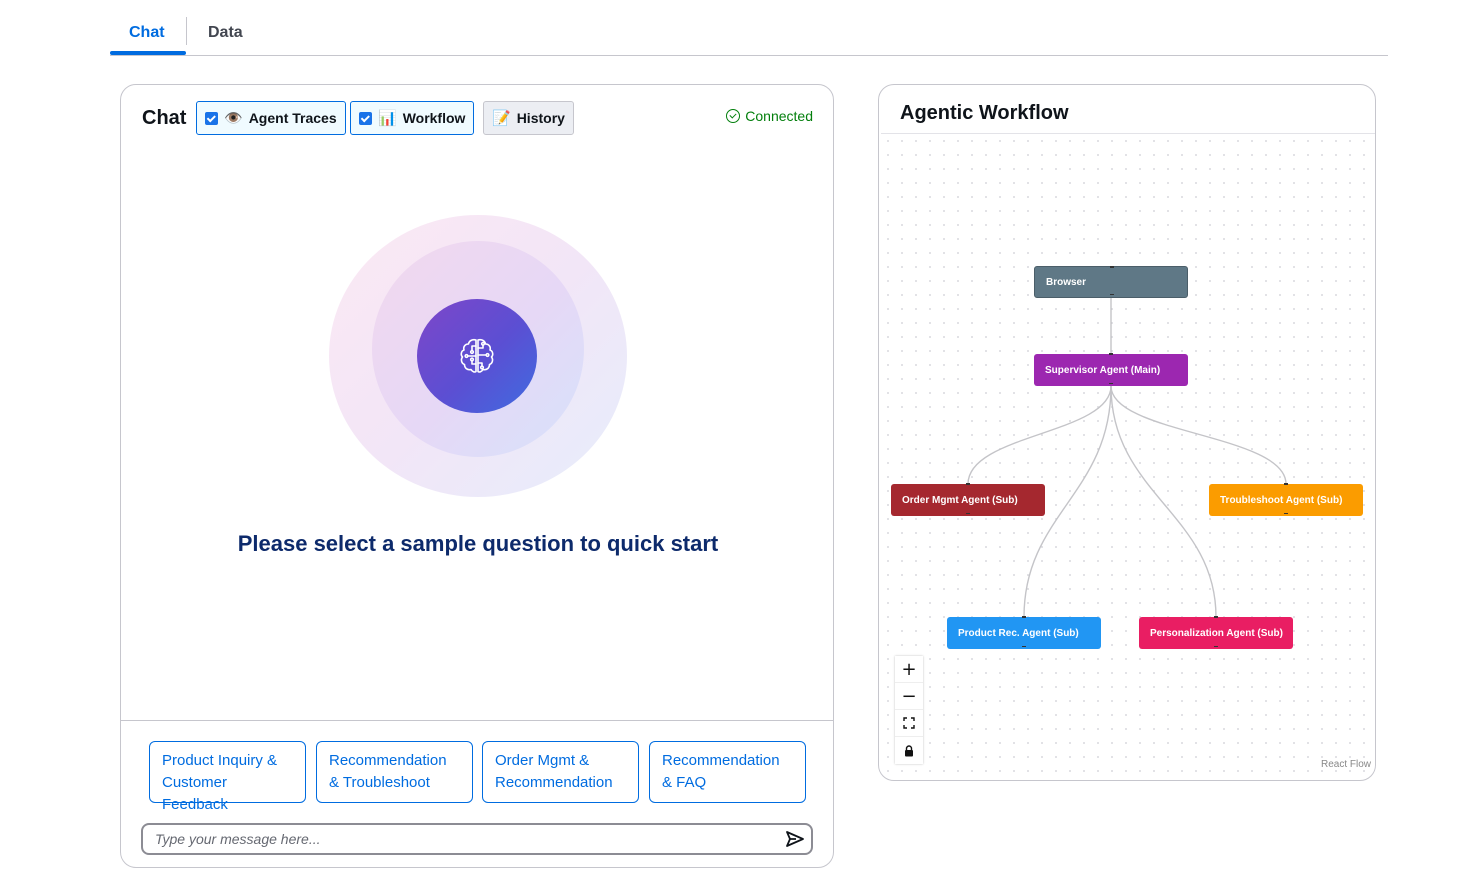  Describe the element at coordinates (909, 750) in the screenshot. I see `lock-icon` at that location.